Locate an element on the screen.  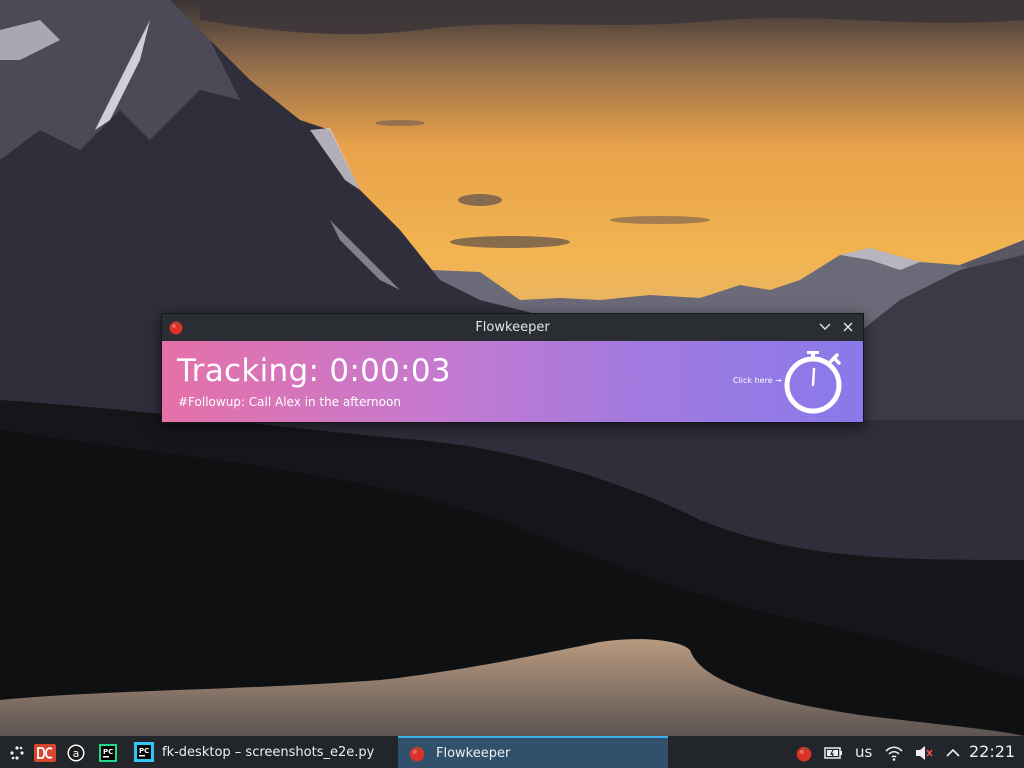
taskbar-item-label: Flowkeeper is located at coordinates (473, 753).